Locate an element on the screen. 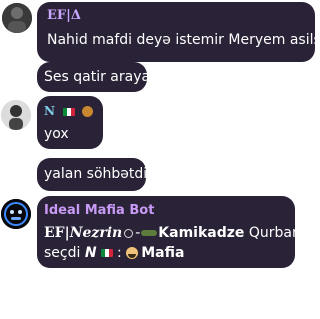 This screenshot has height=319, width=320. message-line-1: EF|Nezrin - Kamikadze Qurbanı is located at coordinates (174, 233).